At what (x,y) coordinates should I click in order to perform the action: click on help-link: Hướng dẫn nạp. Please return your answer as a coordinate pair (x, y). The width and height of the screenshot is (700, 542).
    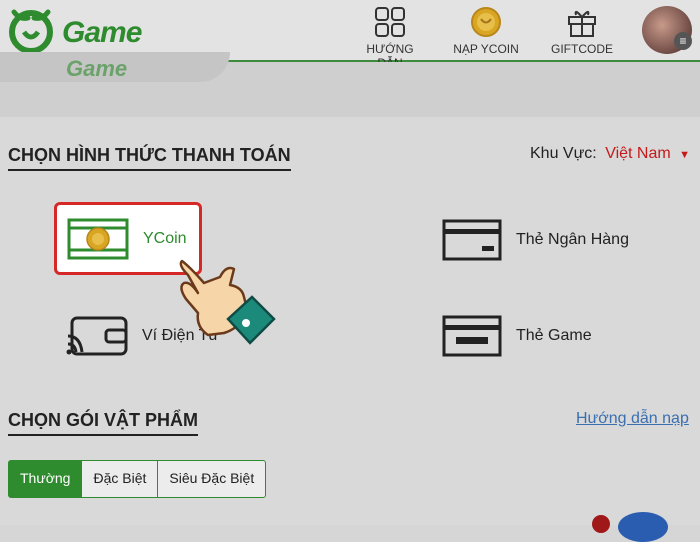
    Looking at the image, I should click on (632, 419).